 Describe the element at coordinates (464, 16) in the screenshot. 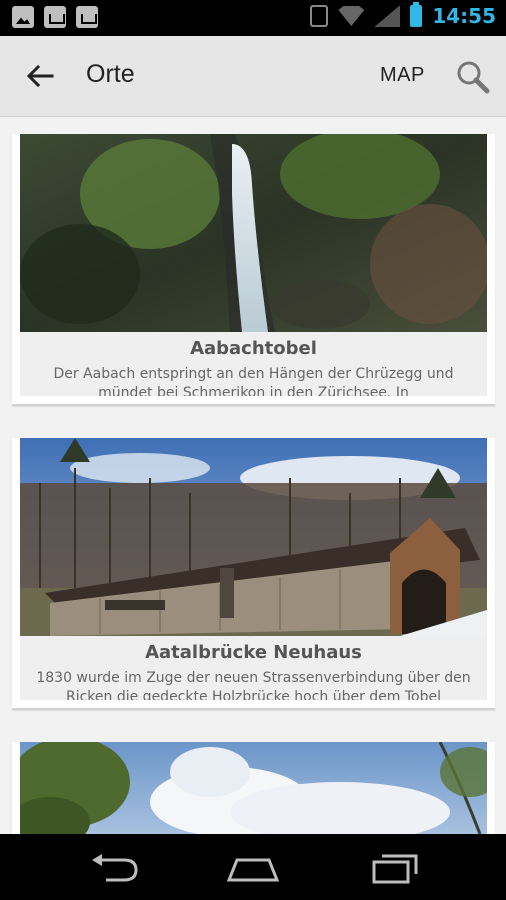

I see `status-clock: 14:55` at that location.